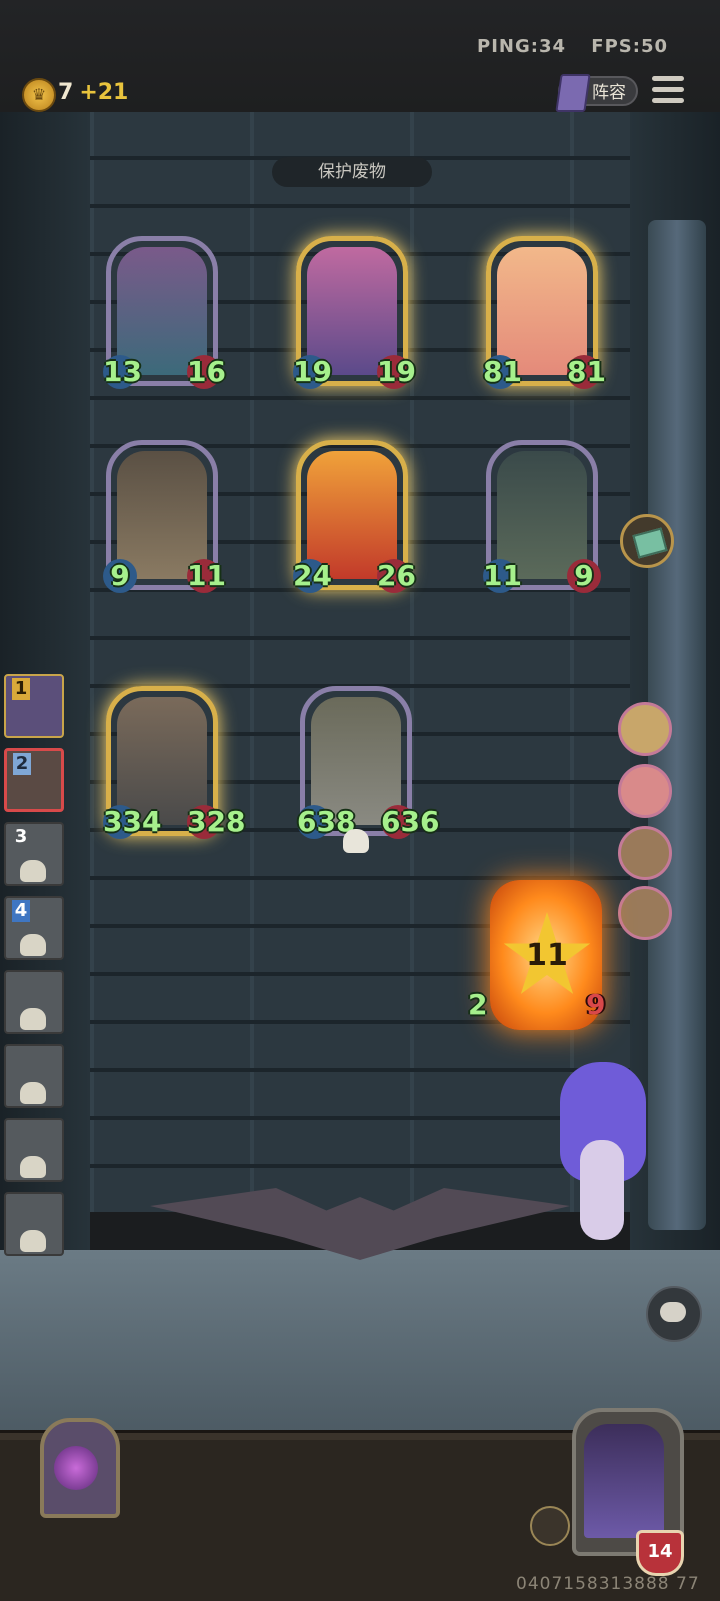 The height and width of the screenshot is (1601, 720). I want to click on player-health-badge: 14, so click(660, 1553).